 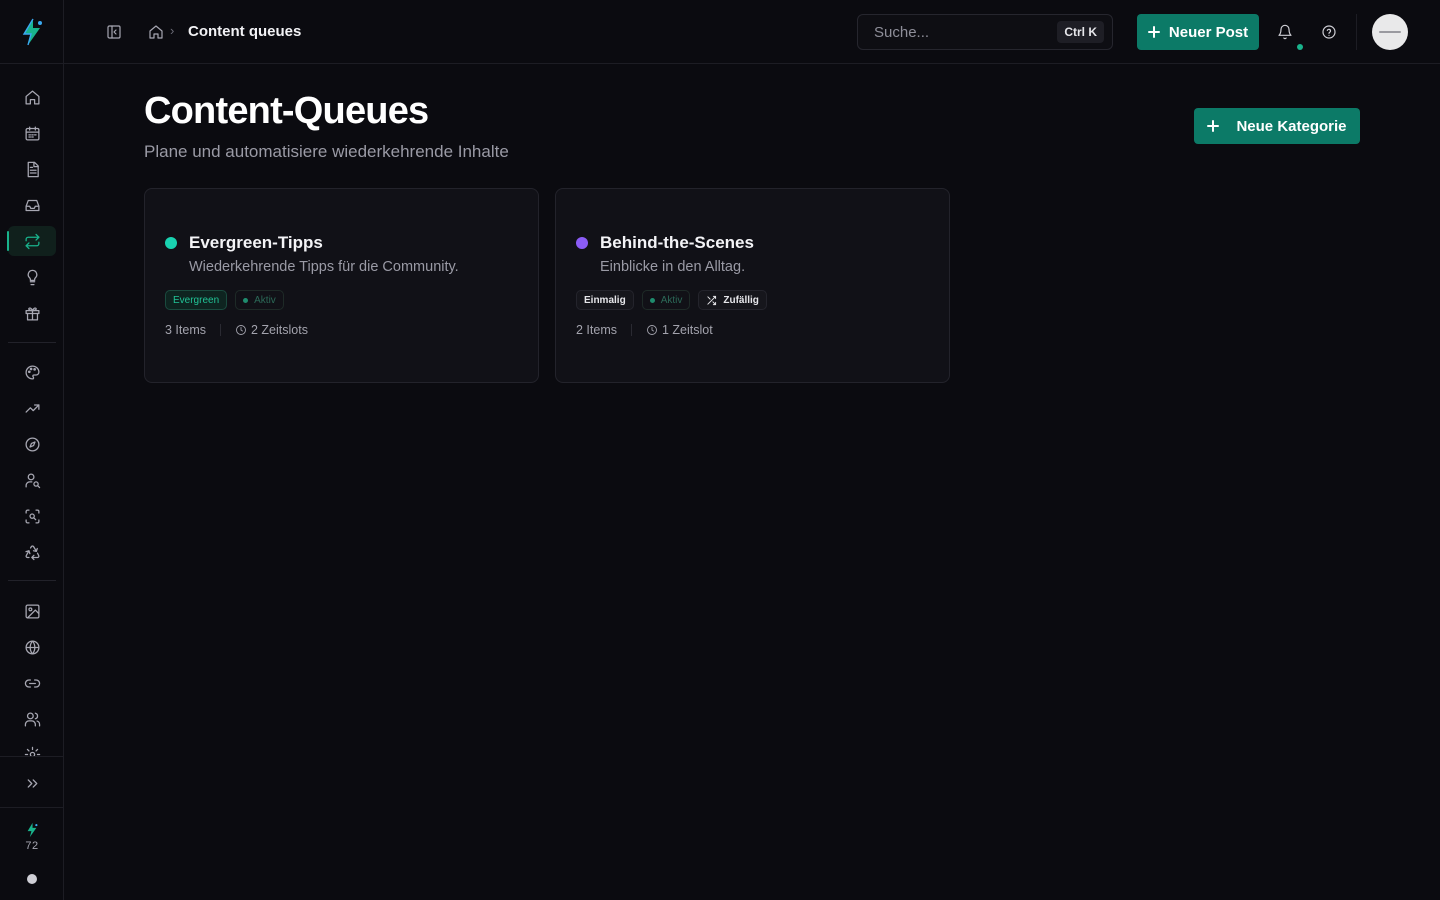 I want to click on help-circle-icon, so click(x=1329, y=32).